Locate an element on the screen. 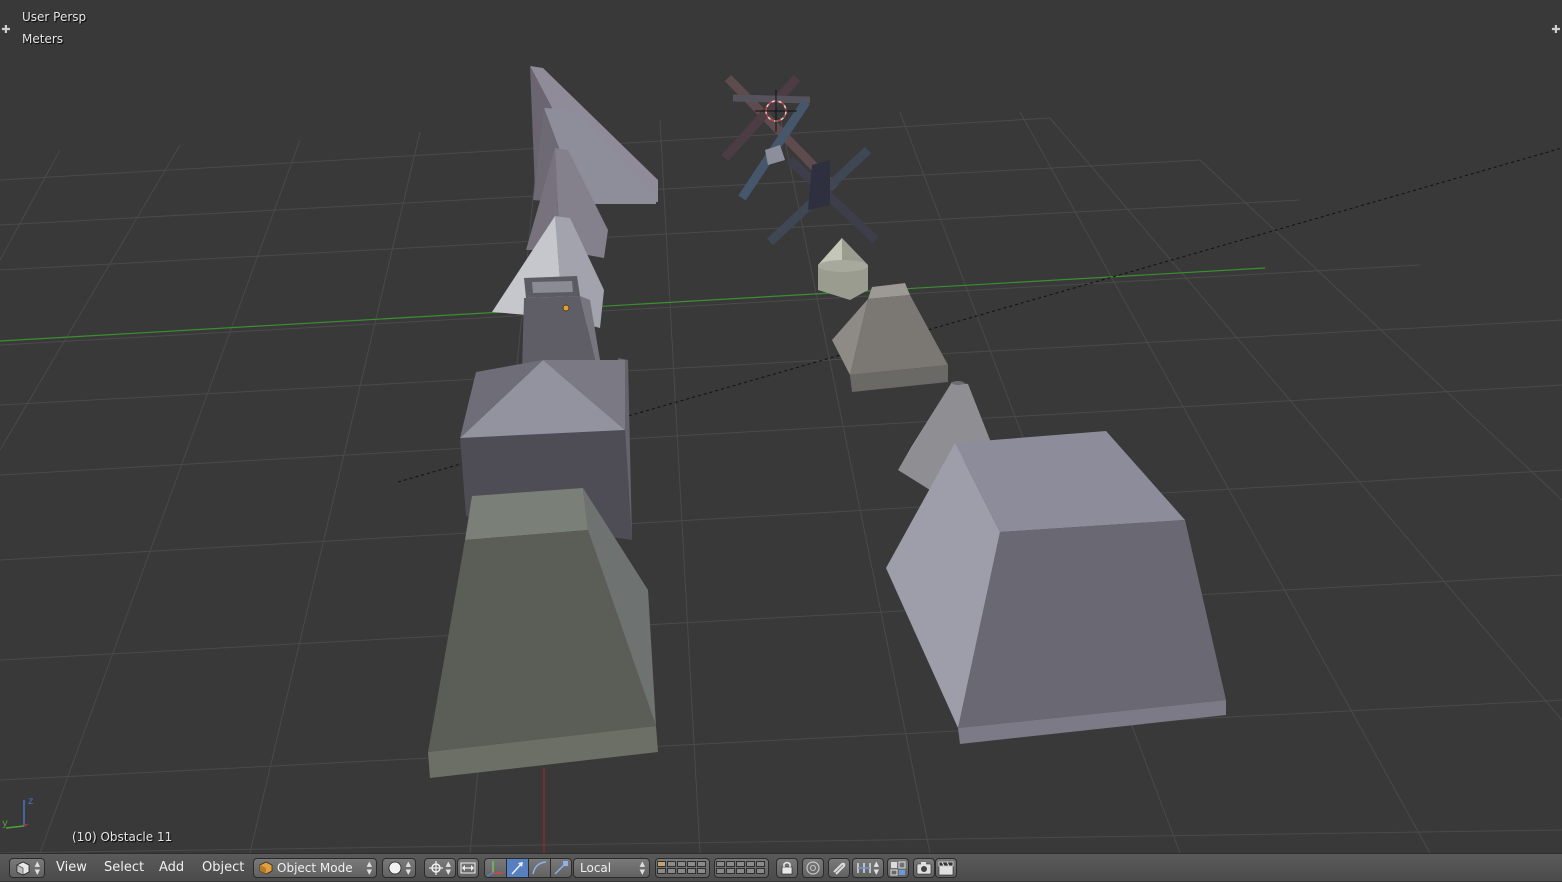 This screenshot has width=1562, height=882. split-area-right-icon: ✚ is located at coordinates (1556, 30).